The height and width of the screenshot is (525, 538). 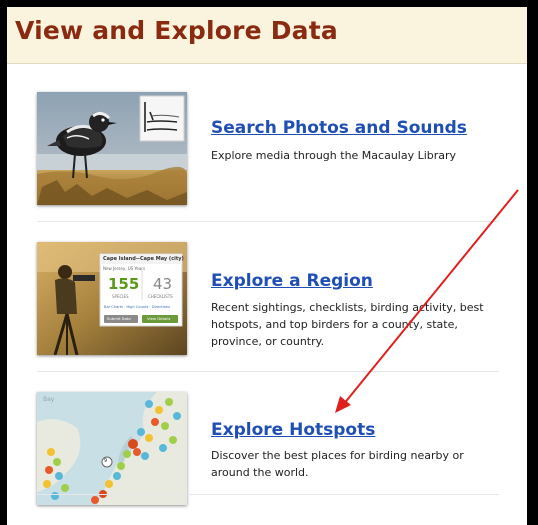 I want to click on explore-region-link: Explore a Region, so click(x=292, y=281).